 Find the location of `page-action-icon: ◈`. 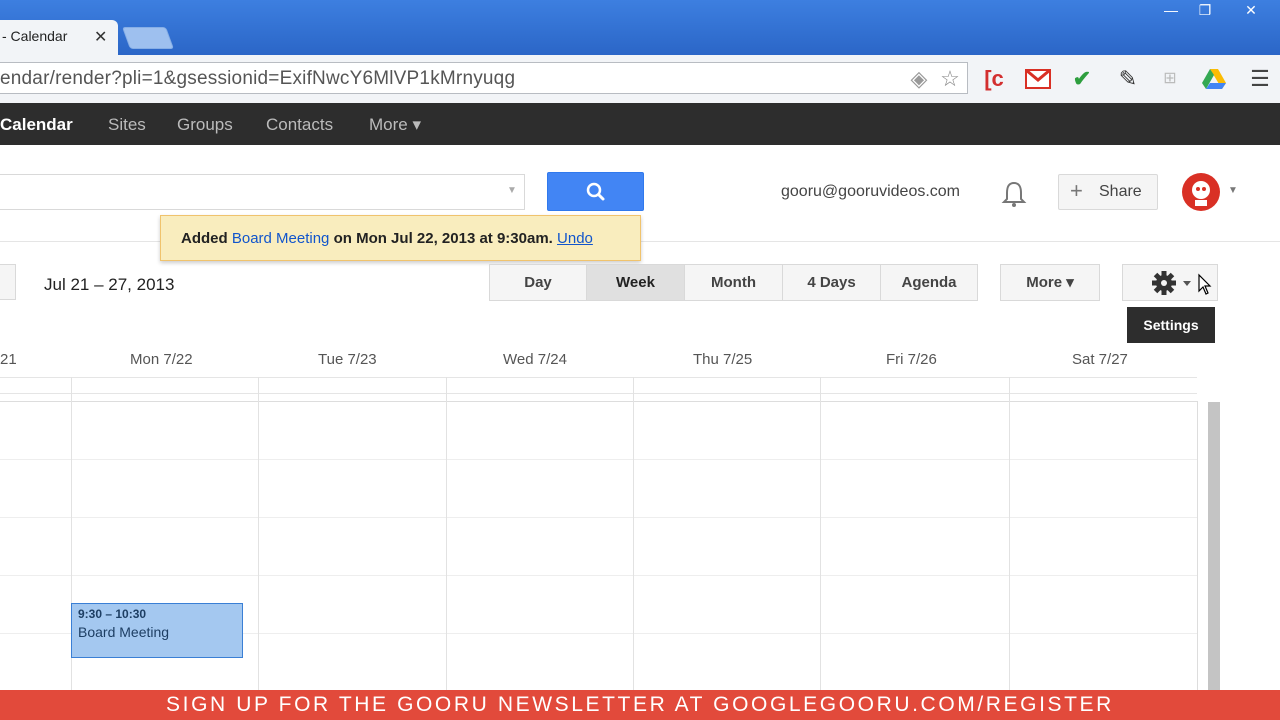

page-action-icon: ◈ is located at coordinates (919, 79).